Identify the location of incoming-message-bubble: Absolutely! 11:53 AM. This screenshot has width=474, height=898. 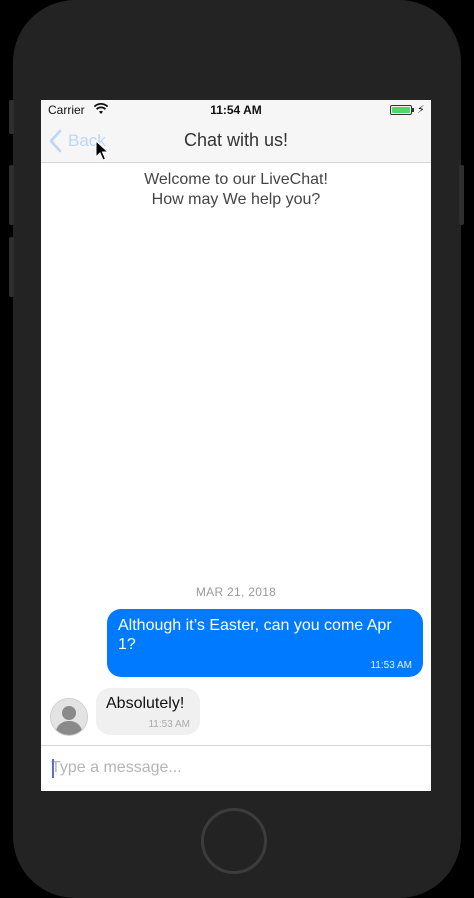
(148, 711).